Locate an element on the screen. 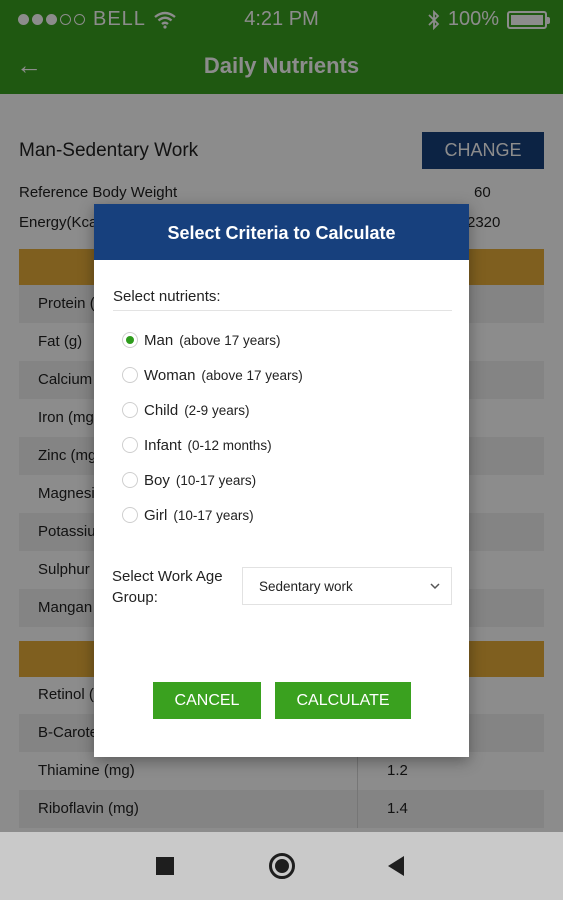 The width and height of the screenshot is (563, 900). radio-option-man: Man (above 17 years) is located at coordinates (201, 340).